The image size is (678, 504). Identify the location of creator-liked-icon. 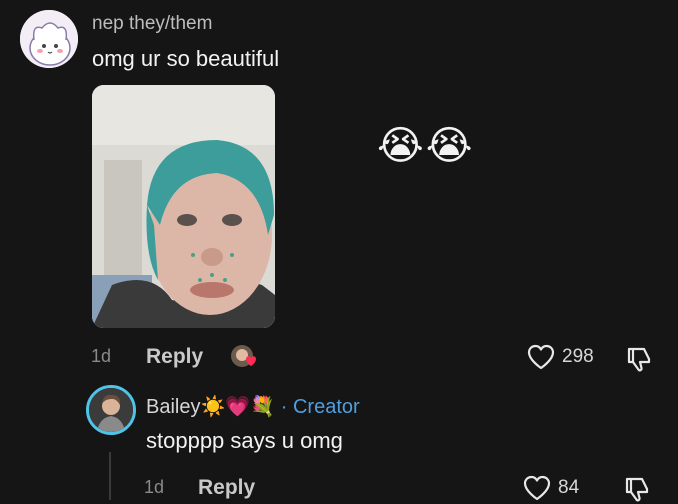
(245, 358).